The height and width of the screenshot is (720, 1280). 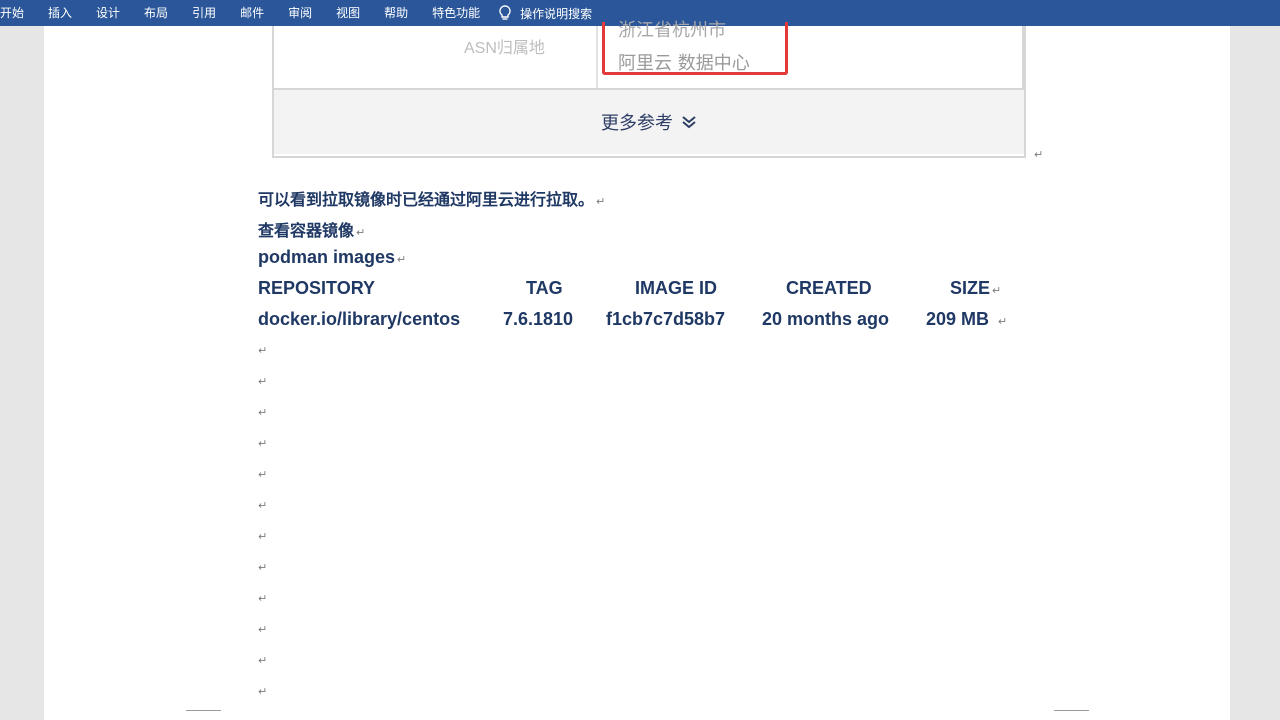 What do you see at coordinates (156, 13) in the screenshot?
I see `tab-layout: 布局` at bounding box center [156, 13].